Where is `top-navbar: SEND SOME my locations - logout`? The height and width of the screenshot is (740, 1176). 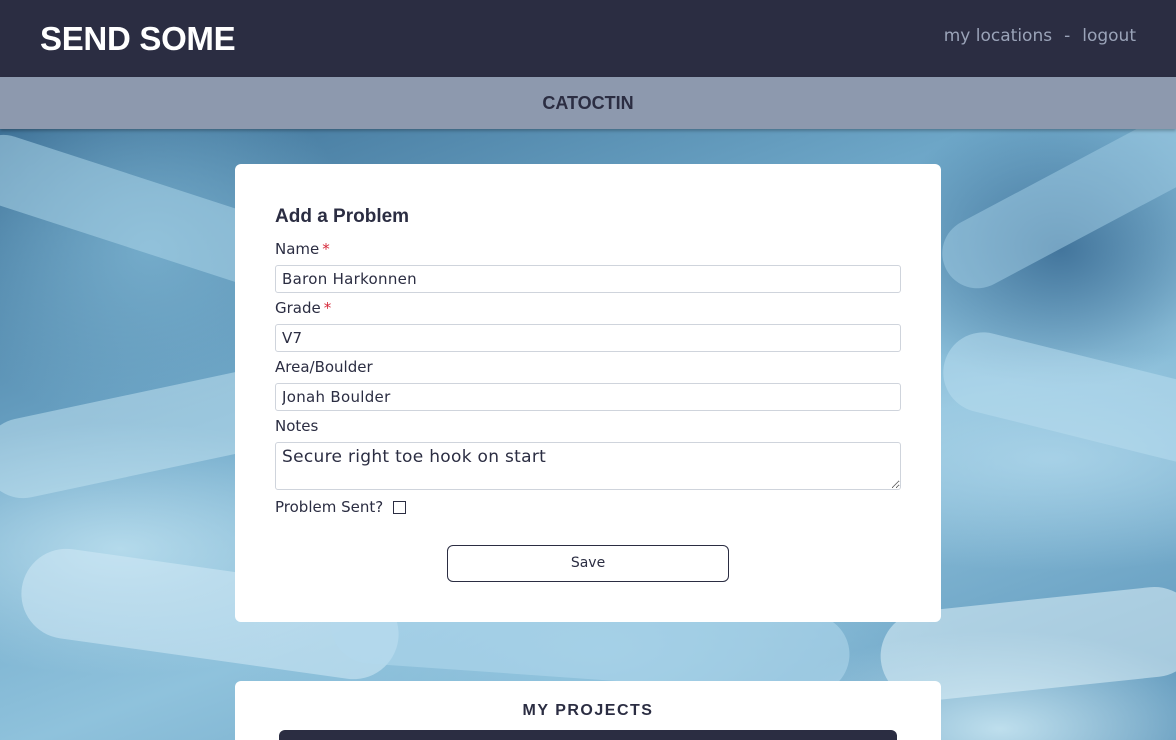
top-navbar: SEND SOME my locations - logout is located at coordinates (588, 38).